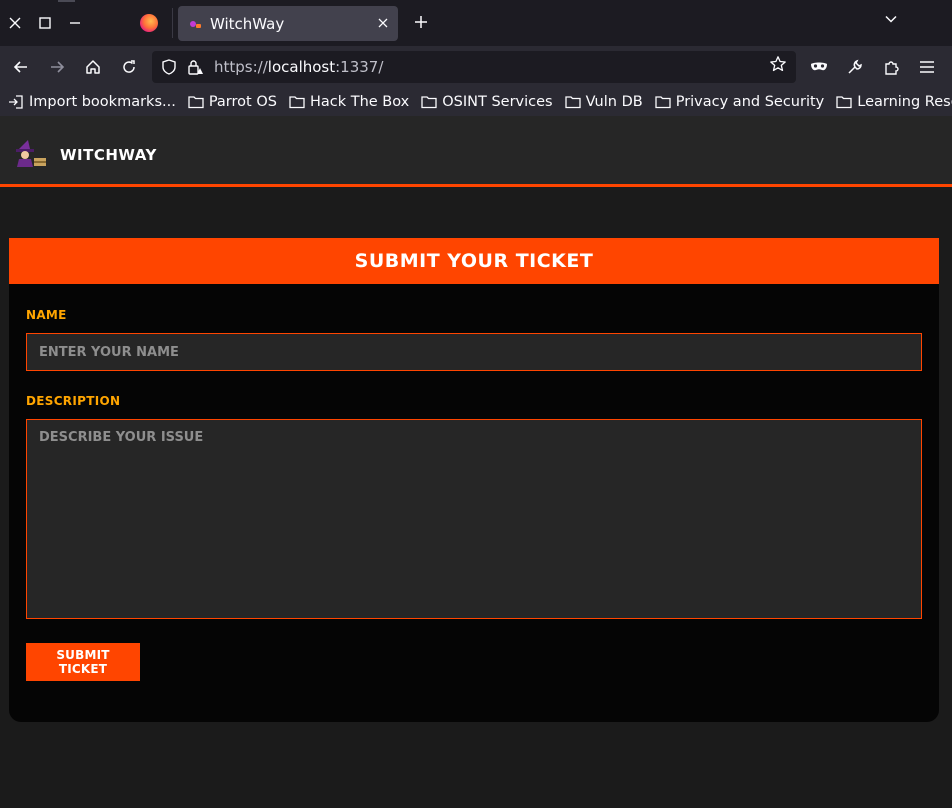 The height and width of the screenshot is (808, 952). I want to click on reload-icon, so click(129, 66).